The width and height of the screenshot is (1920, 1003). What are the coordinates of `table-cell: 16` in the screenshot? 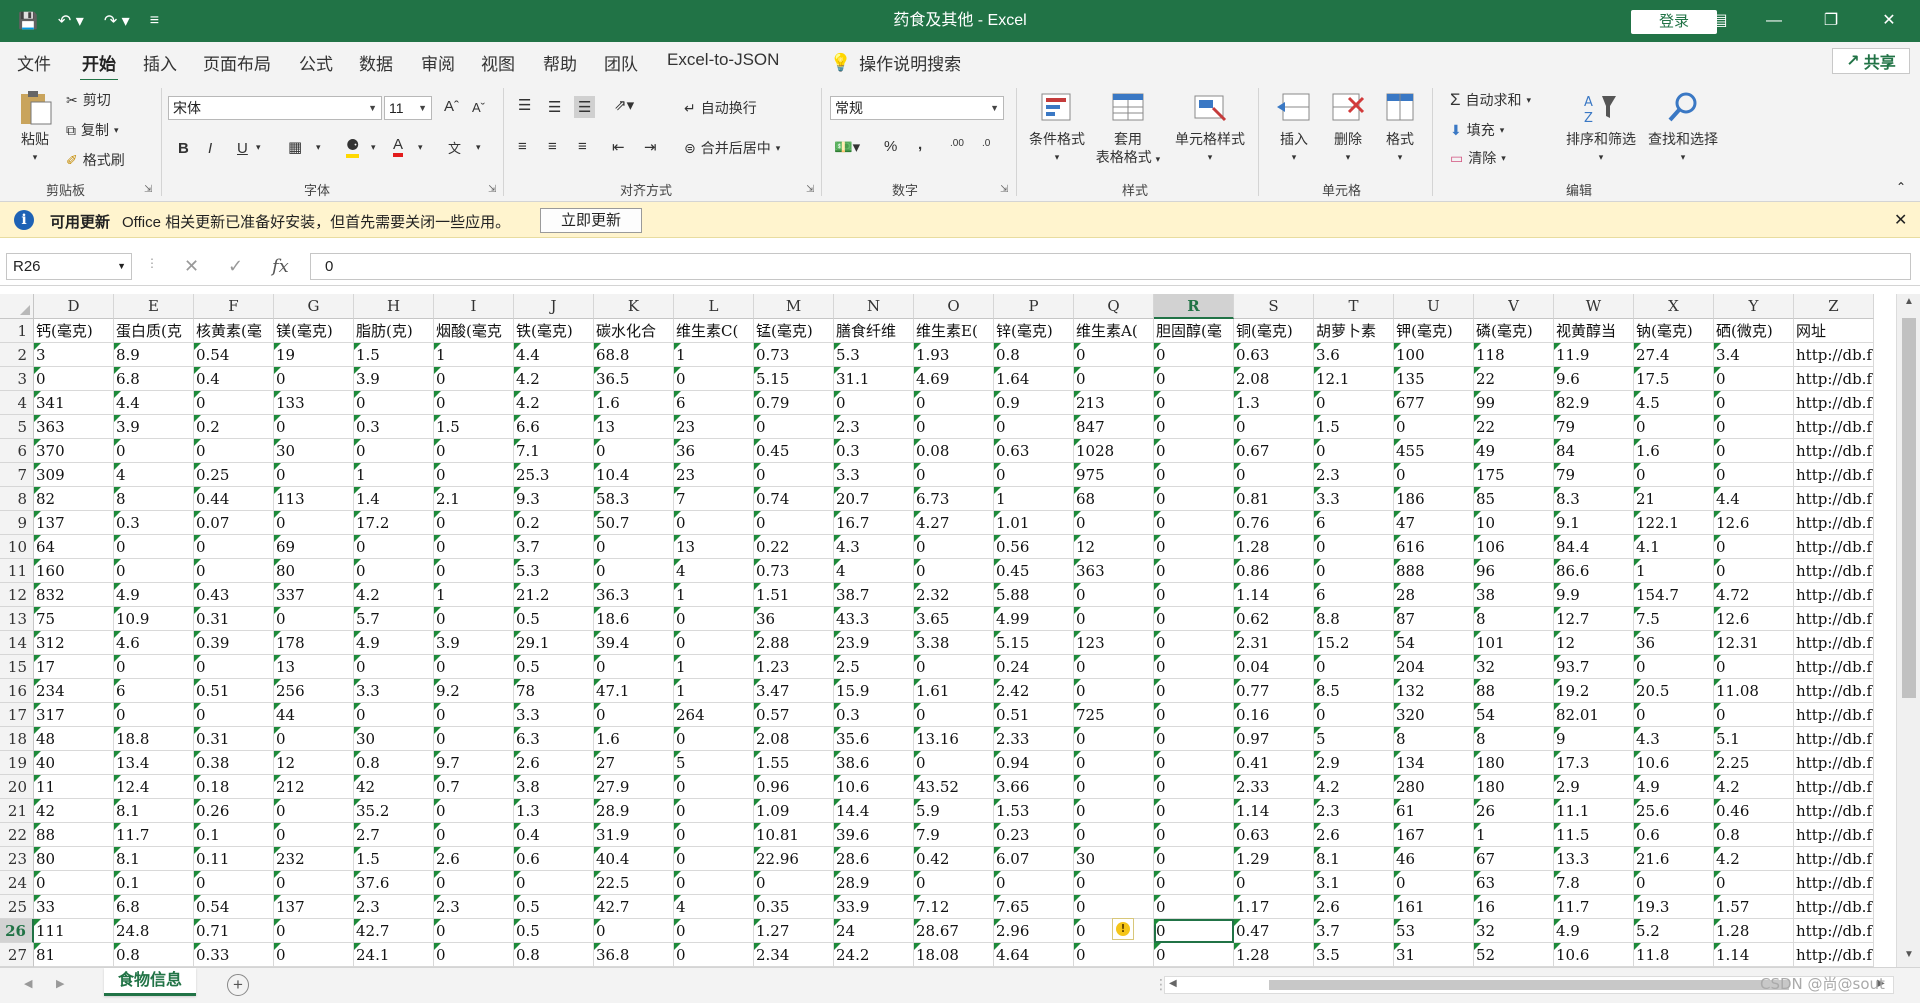 It's located at (1514, 907).